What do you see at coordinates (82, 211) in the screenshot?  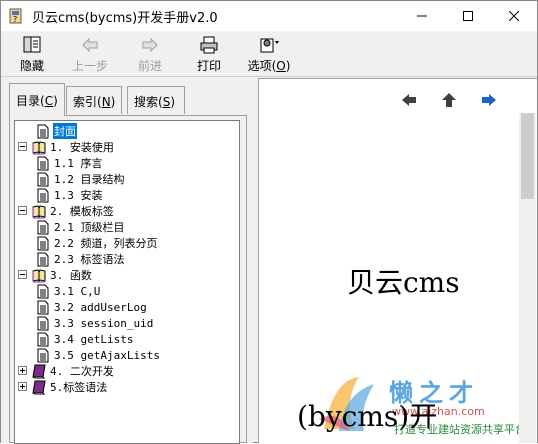 I see `tree-item-label: 2. 模板标签` at bounding box center [82, 211].